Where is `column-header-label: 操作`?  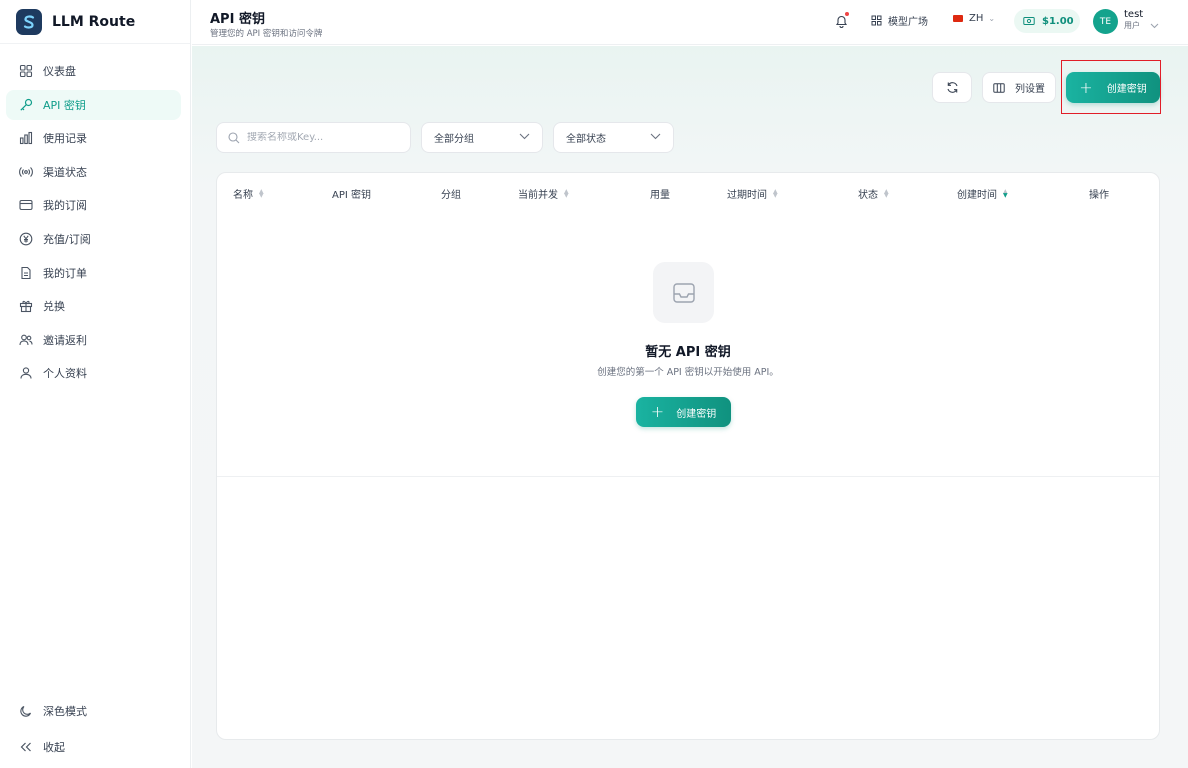 column-header-label: 操作 is located at coordinates (1099, 195).